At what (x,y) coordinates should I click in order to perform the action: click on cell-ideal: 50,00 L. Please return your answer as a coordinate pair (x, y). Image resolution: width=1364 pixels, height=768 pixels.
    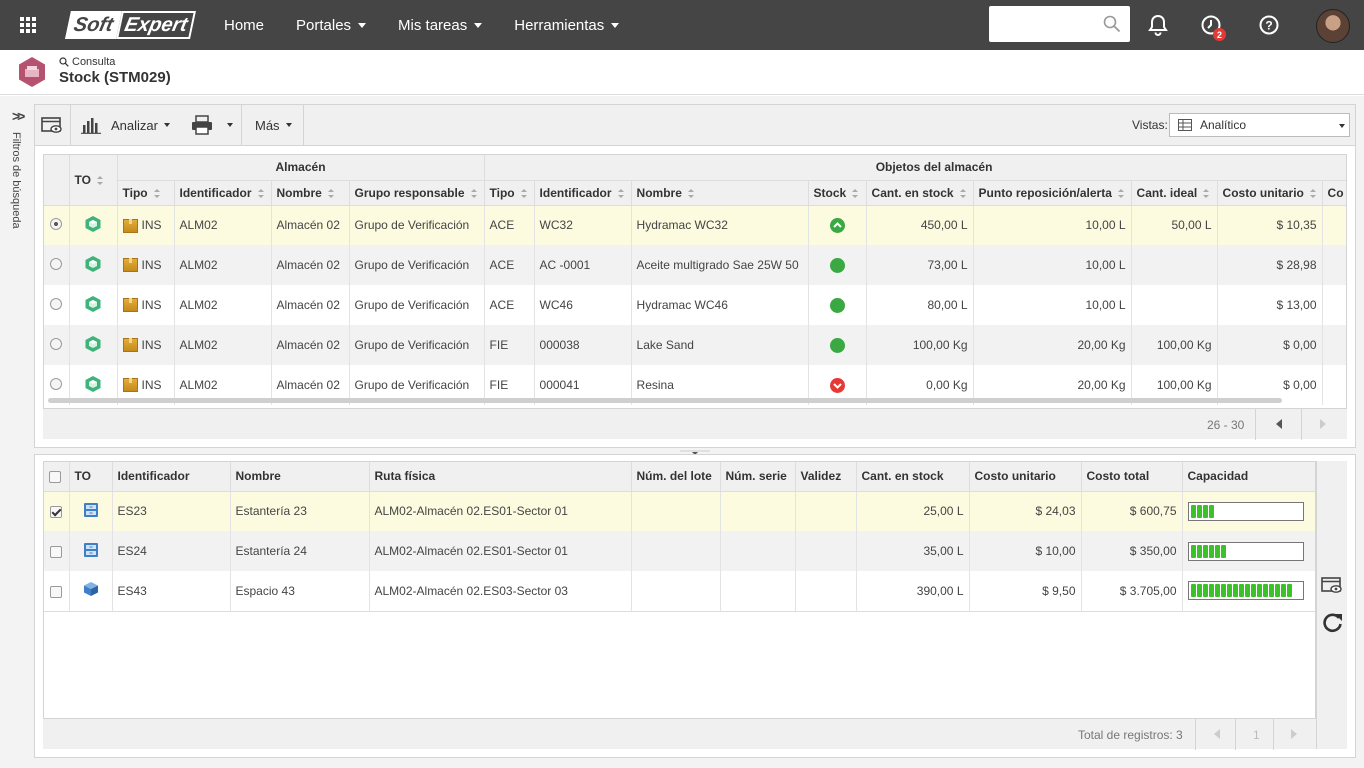
    Looking at the image, I should click on (1191, 225).